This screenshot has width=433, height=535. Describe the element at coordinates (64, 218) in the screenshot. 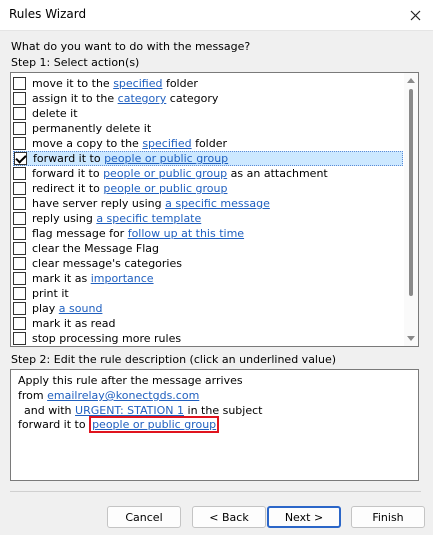

I see `action-text: reply using` at that location.